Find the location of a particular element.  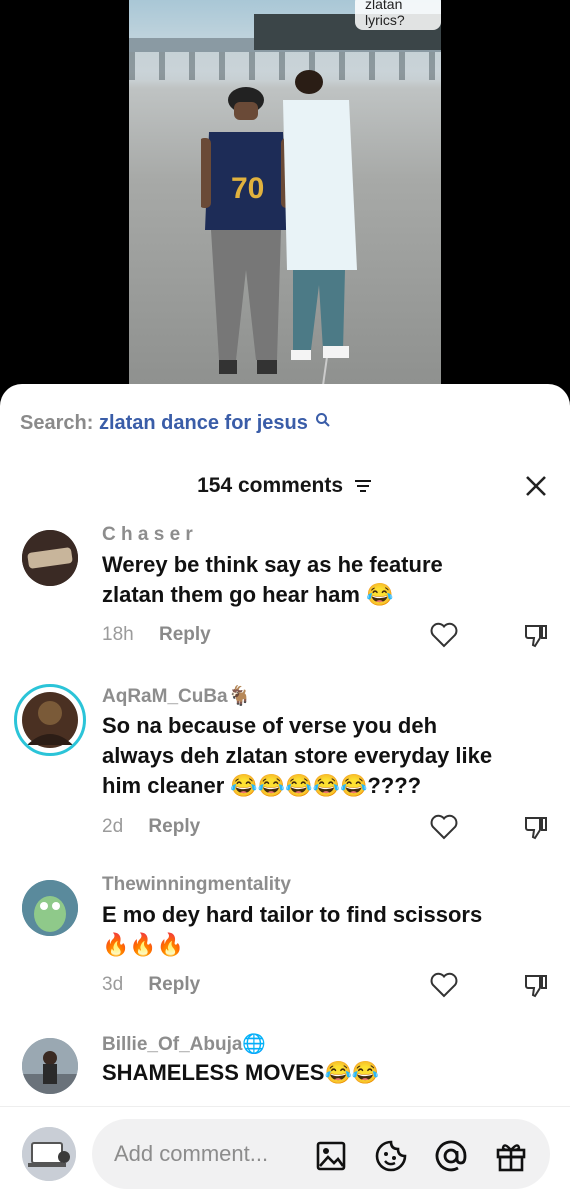

comment-username: AqRaM_CuBa🐐 is located at coordinates (176, 696).